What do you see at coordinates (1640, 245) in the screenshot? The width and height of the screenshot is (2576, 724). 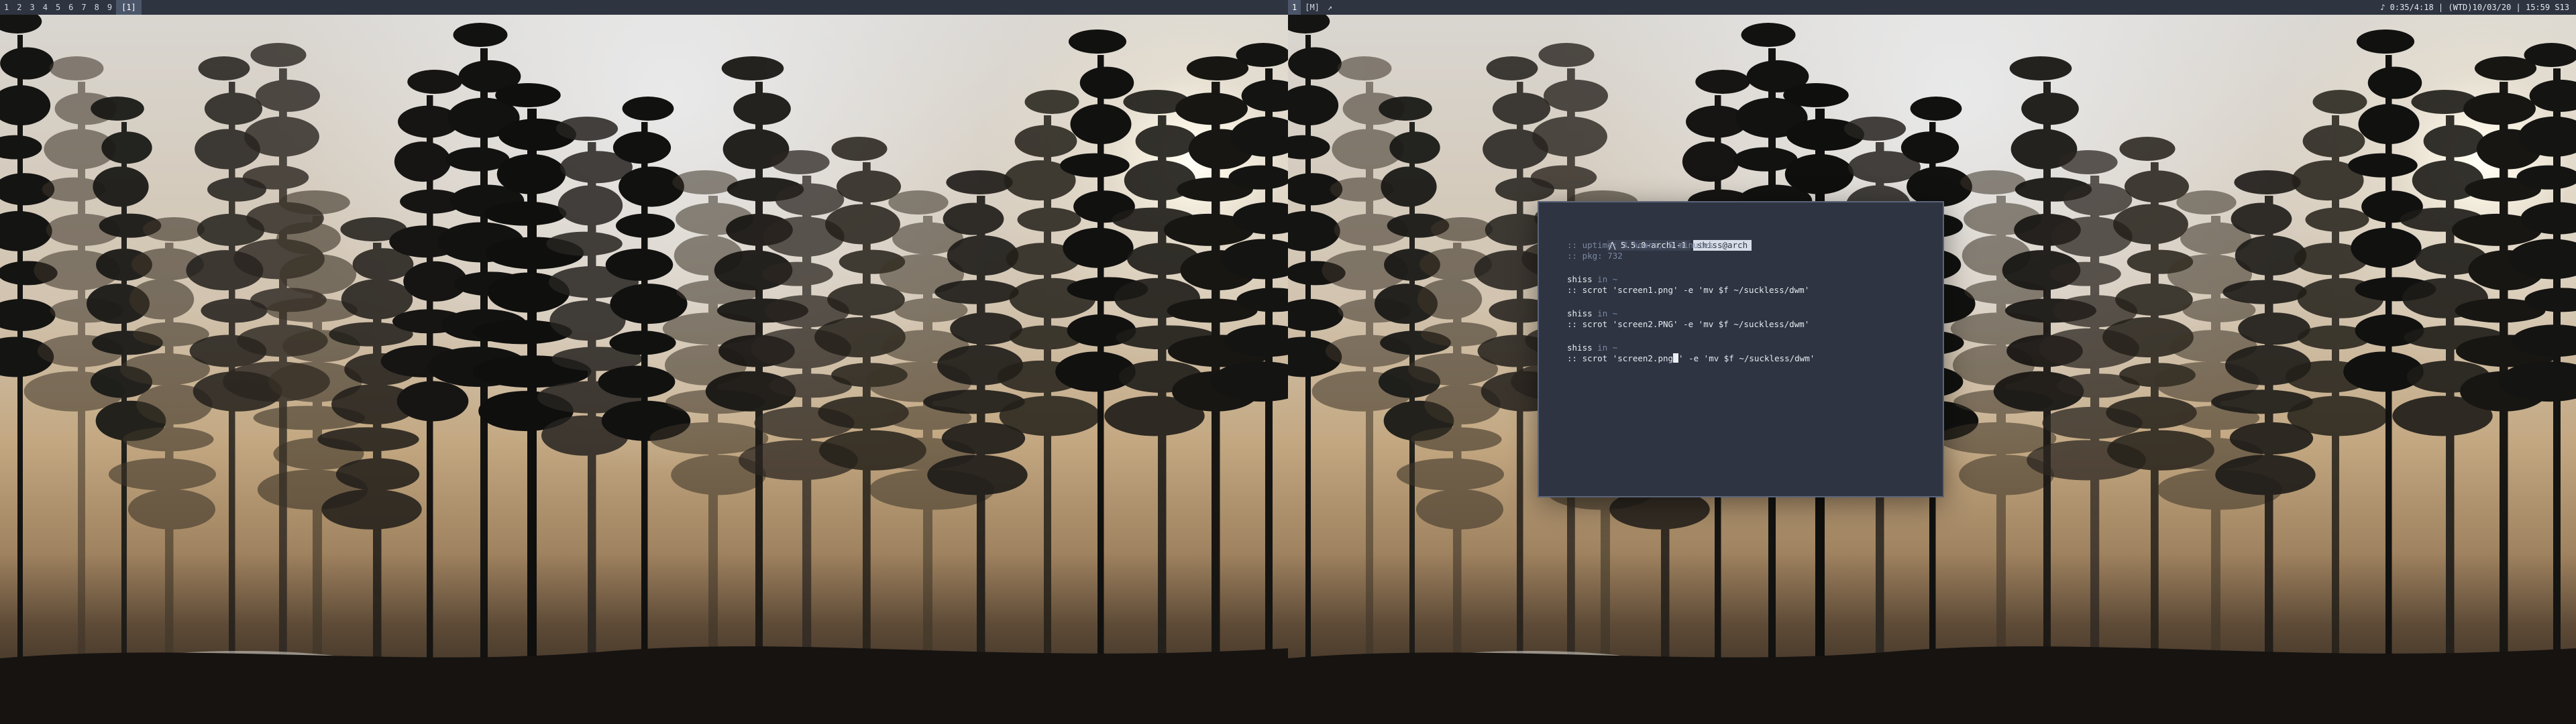 I see `uptime-line: :: uptime: 4 hours, 5 minutes` at bounding box center [1640, 245].